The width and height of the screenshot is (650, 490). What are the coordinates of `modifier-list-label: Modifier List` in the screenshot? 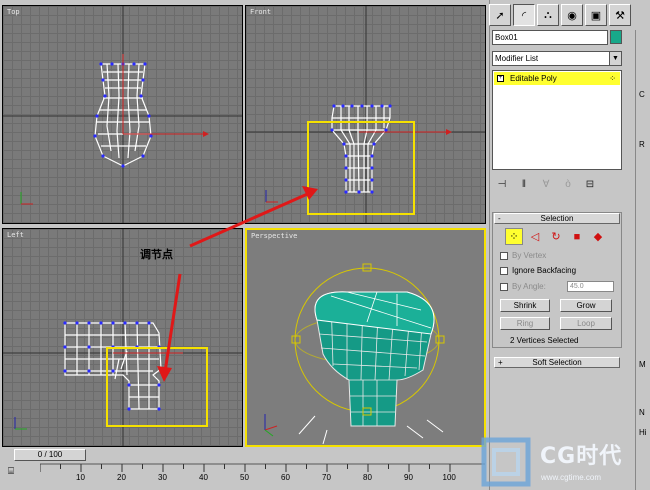 It's located at (517, 58).